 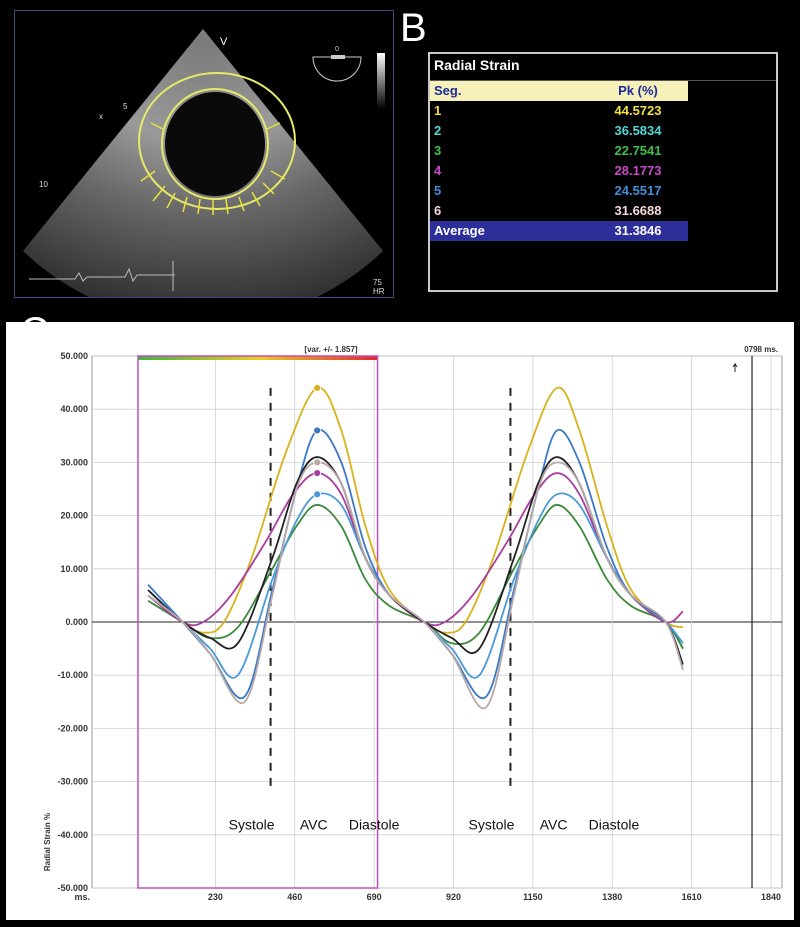 What do you see at coordinates (692, 897) in the screenshot?
I see `x-tick-label: 1610` at bounding box center [692, 897].